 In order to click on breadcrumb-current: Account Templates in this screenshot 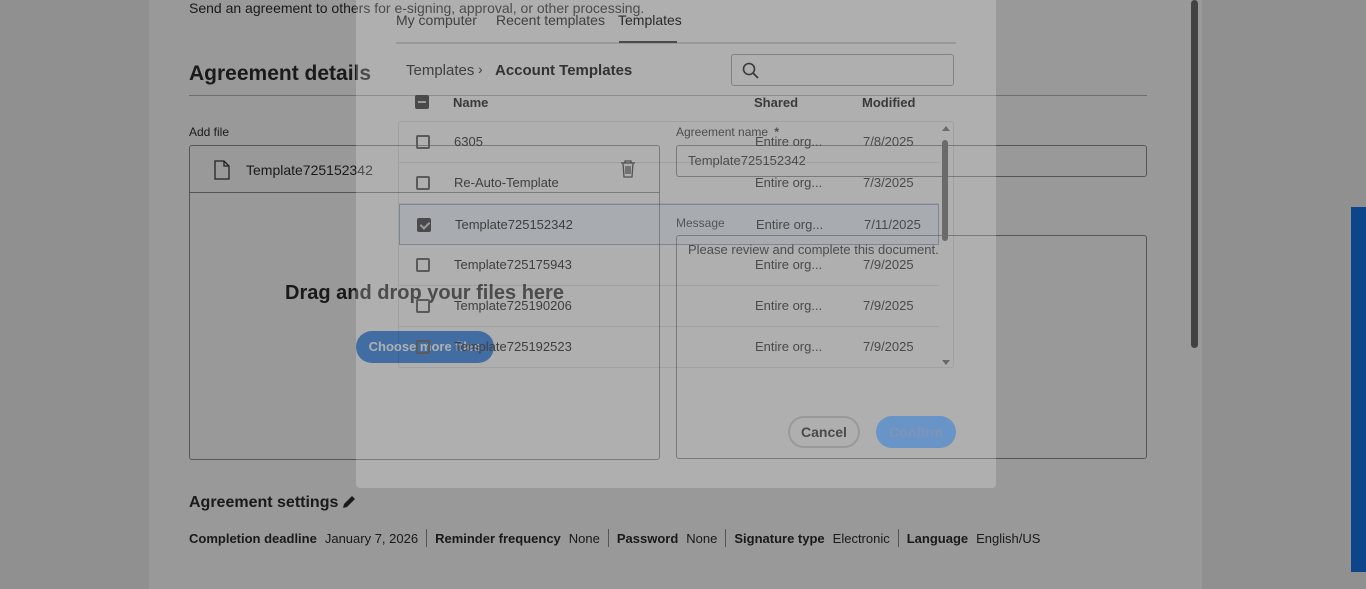, I will do `click(564, 70)`.